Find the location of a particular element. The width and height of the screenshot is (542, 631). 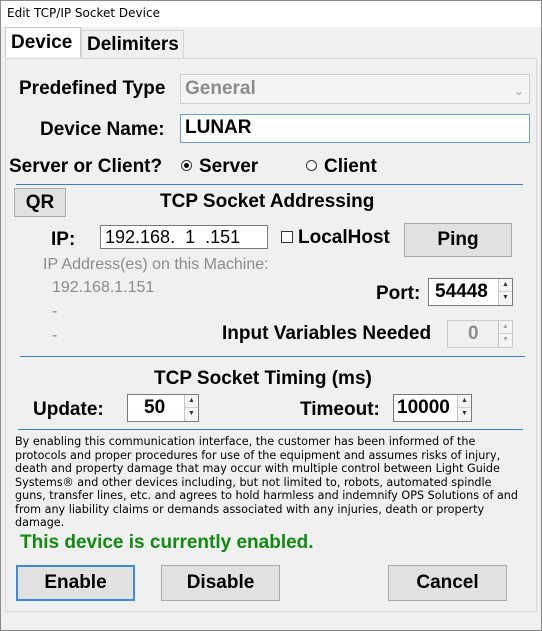

device-status-message: This device is currently enabled. is located at coordinates (167, 542).